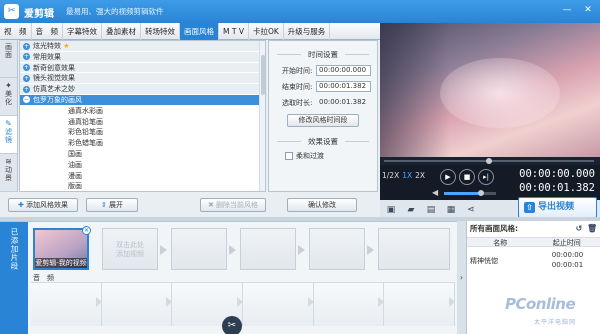  Describe the element at coordinates (54, 89) in the screenshot. I see `tree-label: 仿真艺术之妙` at that location.